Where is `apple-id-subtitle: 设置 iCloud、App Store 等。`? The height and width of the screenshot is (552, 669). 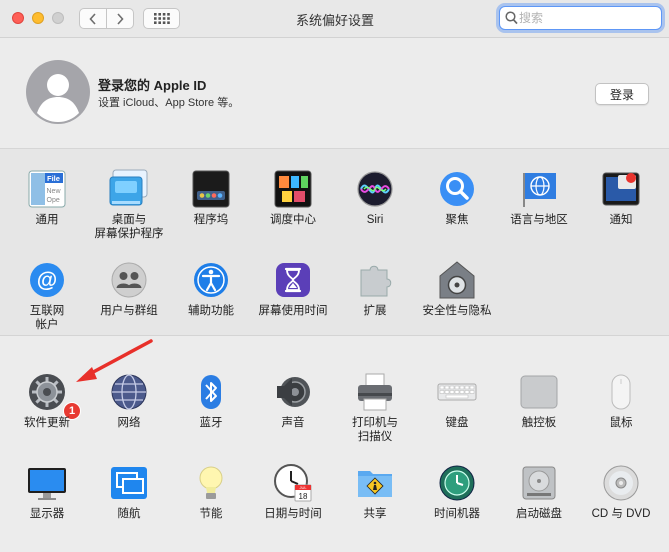 apple-id-subtitle: 设置 iCloud、App Store 等。 is located at coordinates (169, 103).